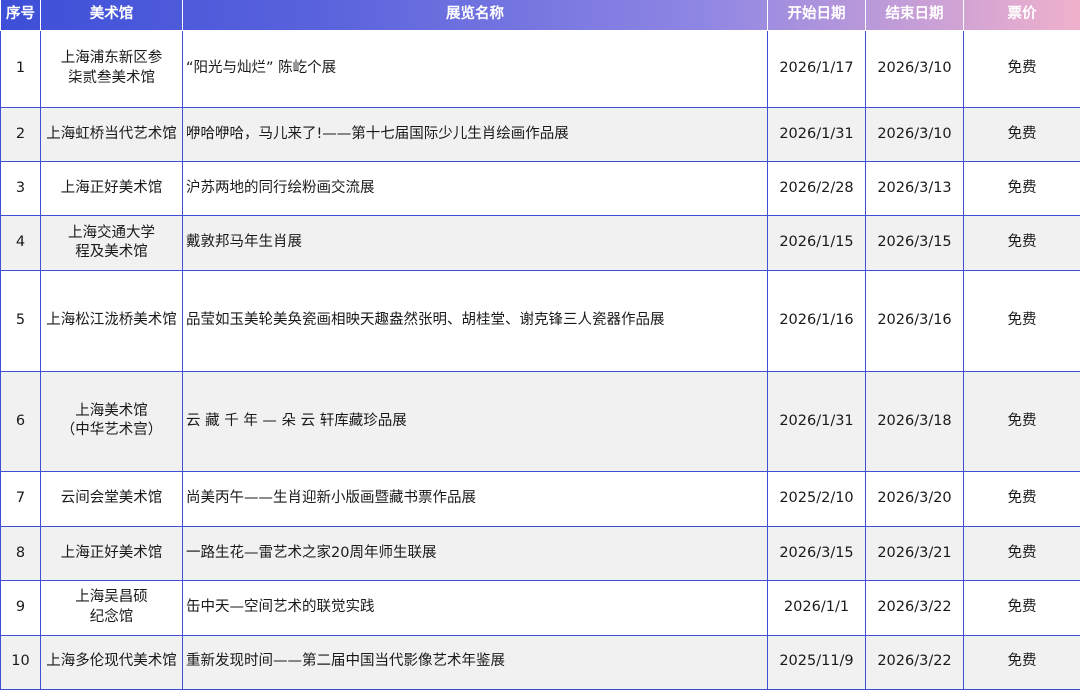 Image resolution: width=1080 pixels, height=690 pixels. Describe the element at coordinates (111, 662) in the screenshot. I see `row-museum: 上海多伦现代美术馆` at that location.